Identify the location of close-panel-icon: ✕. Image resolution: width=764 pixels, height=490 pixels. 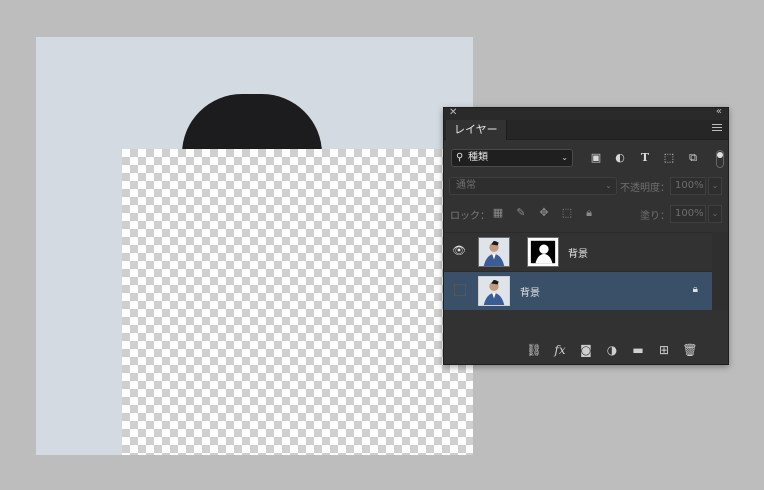
(453, 112).